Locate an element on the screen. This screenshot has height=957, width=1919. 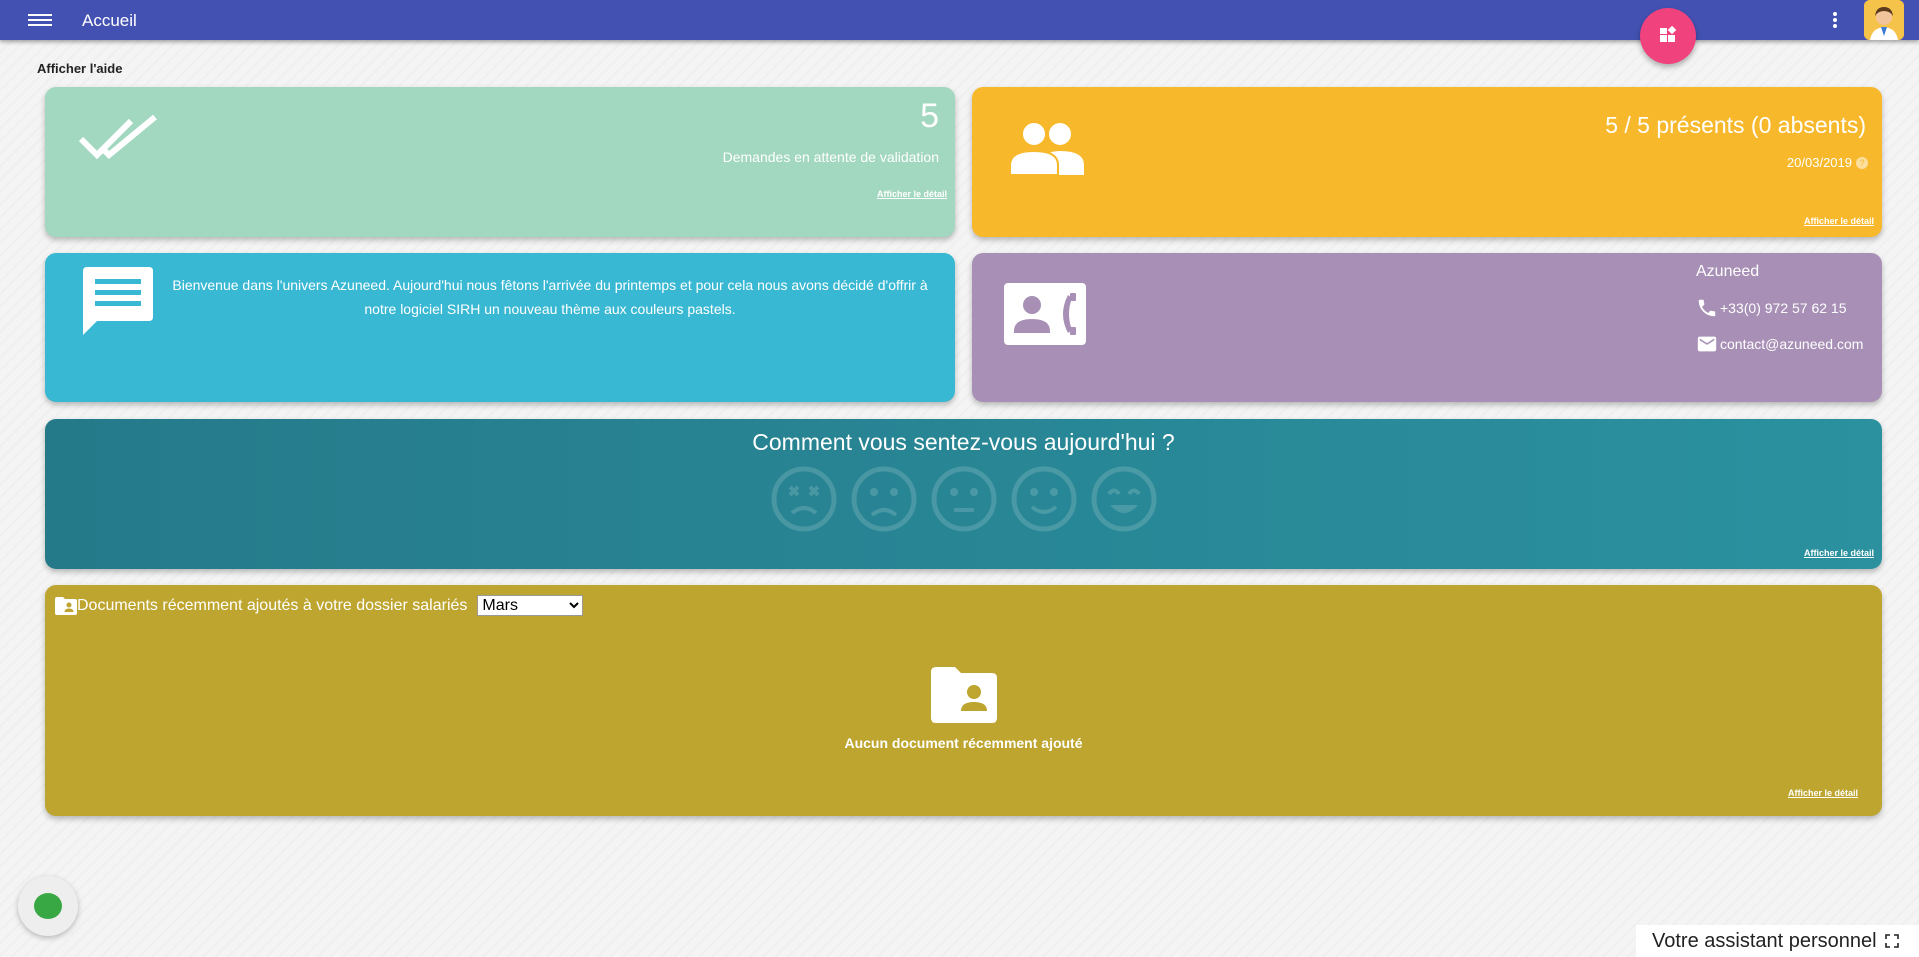
message-icon is located at coordinates (118, 301).